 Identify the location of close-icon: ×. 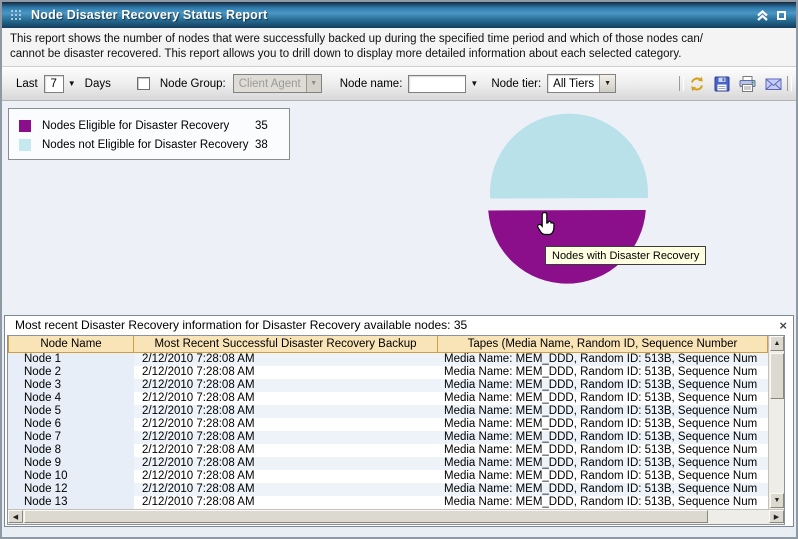
(783, 325).